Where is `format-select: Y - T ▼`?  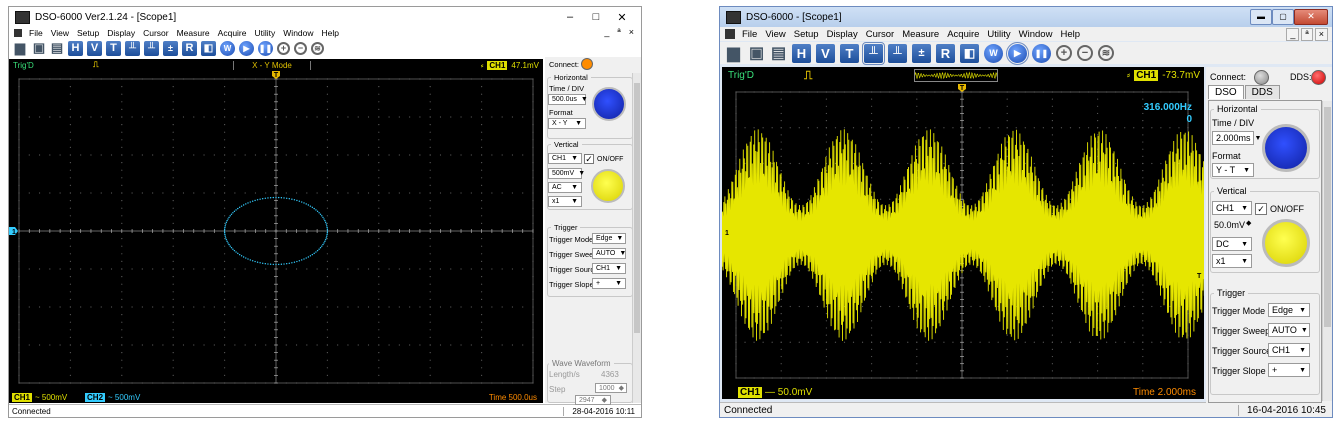 format-select: Y - T ▼ is located at coordinates (1233, 170).